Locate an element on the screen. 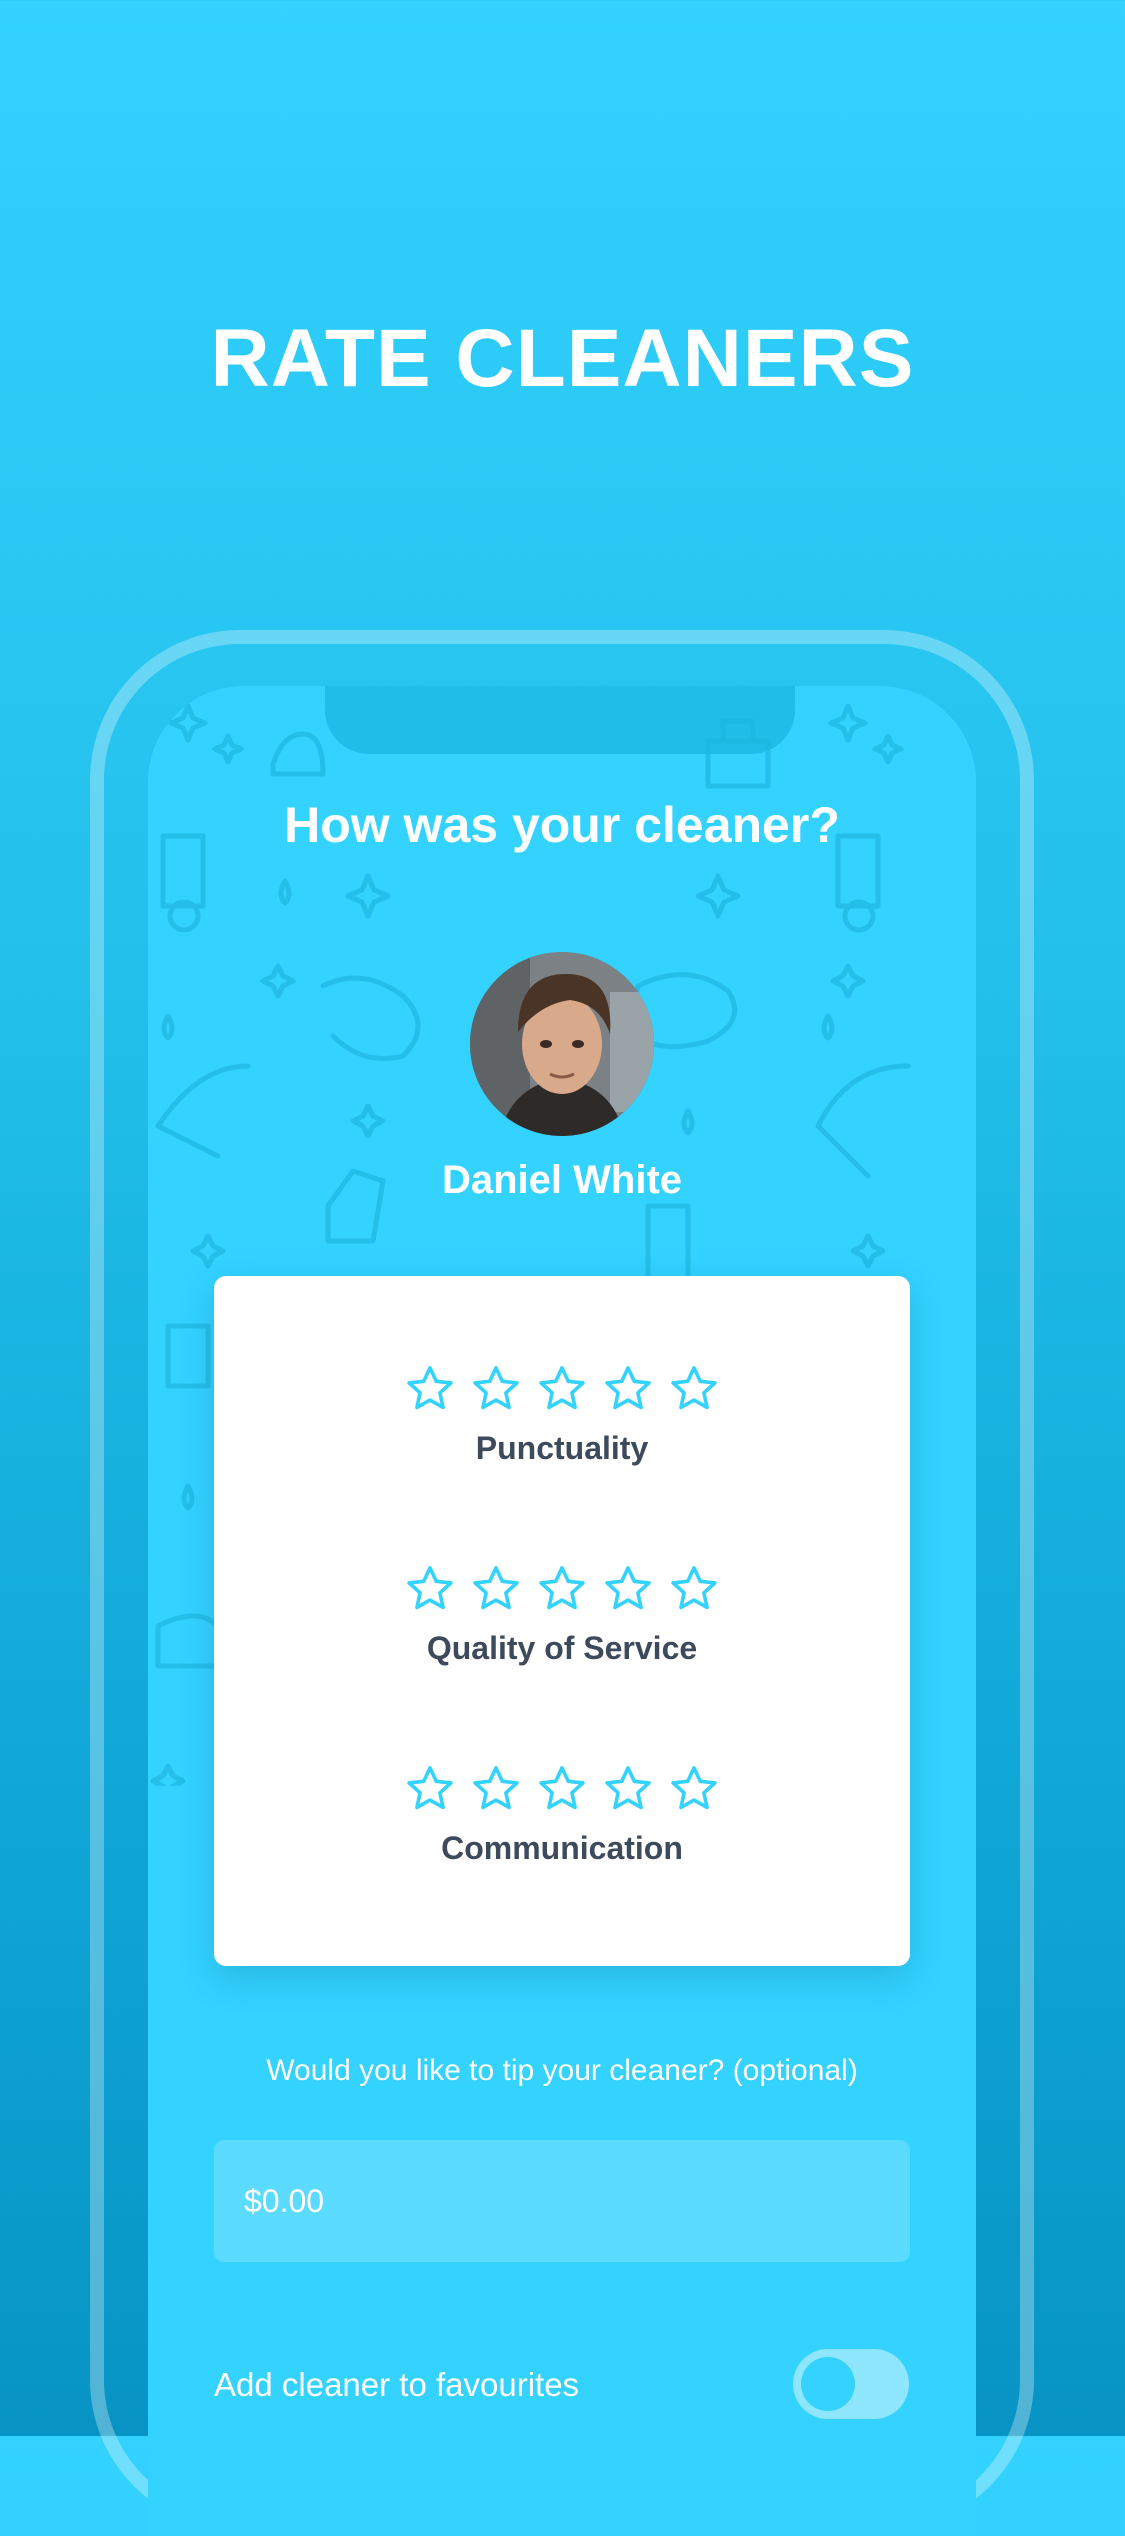 The width and height of the screenshot is (1125, 2536). cleaner-avatar is located at coordinates (562, 1044).